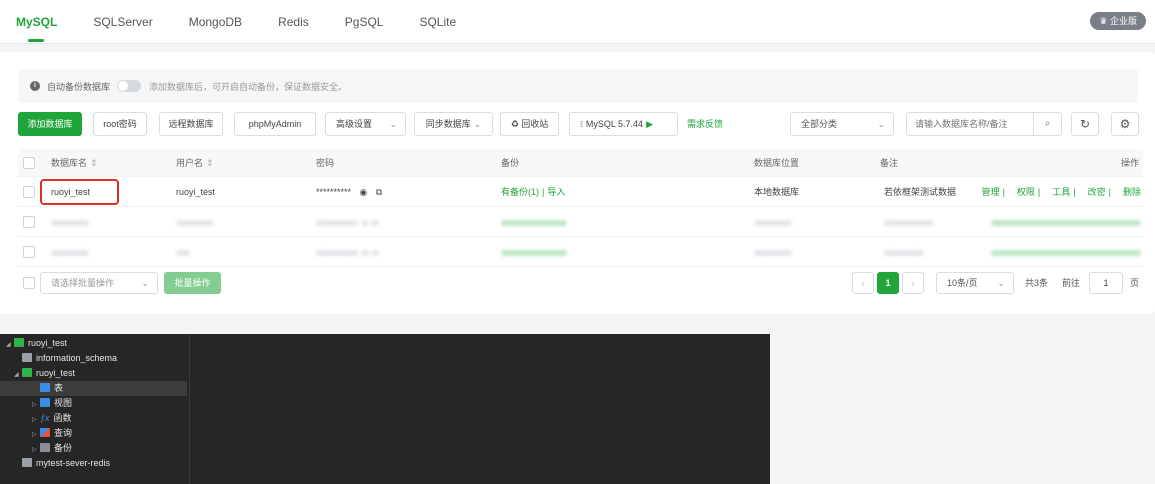  Describe the element at coordinates (1026, 192) in the screenshot. I see `permission-link: 权限` at that location.